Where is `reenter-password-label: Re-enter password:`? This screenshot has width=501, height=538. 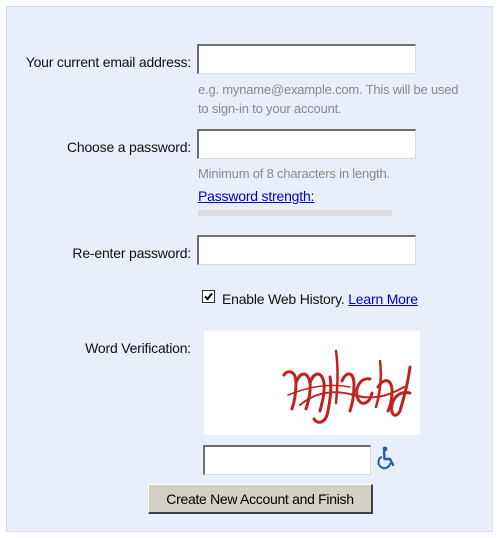 reenter-password-label: Re-enter password: is located at coordinates (131, 253).